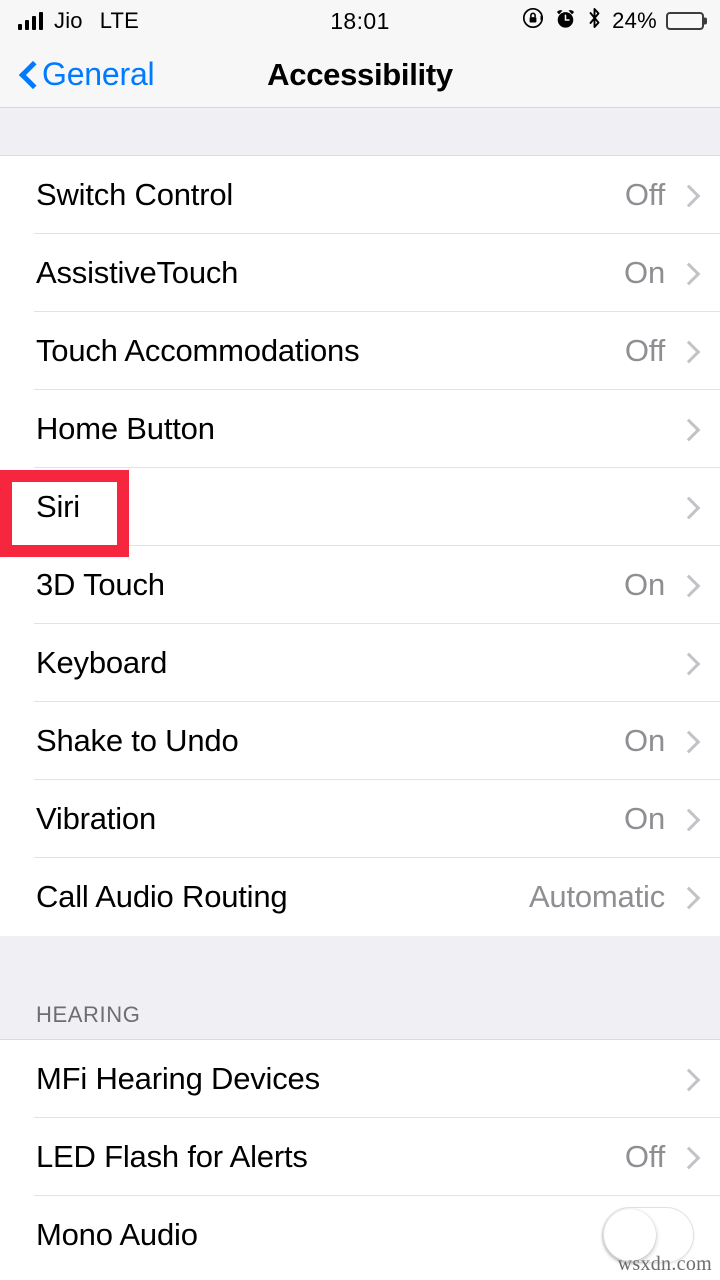 This screenshot has width=720, height=1280. I want to click on radio-tech-label: LTE, so click(119, 20).